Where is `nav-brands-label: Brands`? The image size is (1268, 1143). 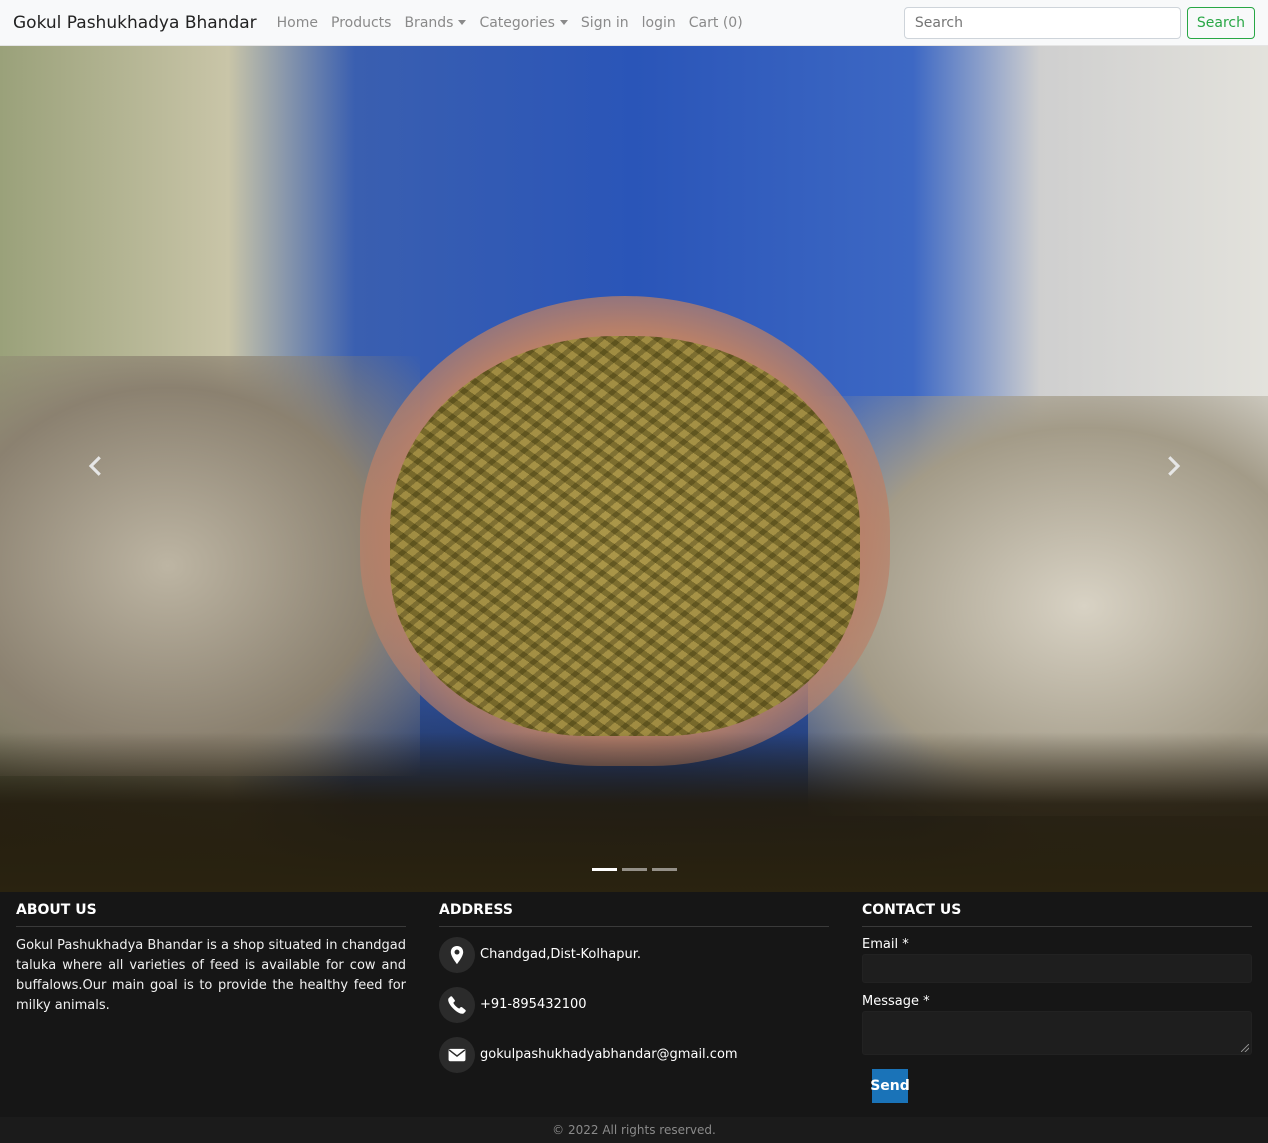
nav-brands-label: Brands is located at coordinates (429, 22).